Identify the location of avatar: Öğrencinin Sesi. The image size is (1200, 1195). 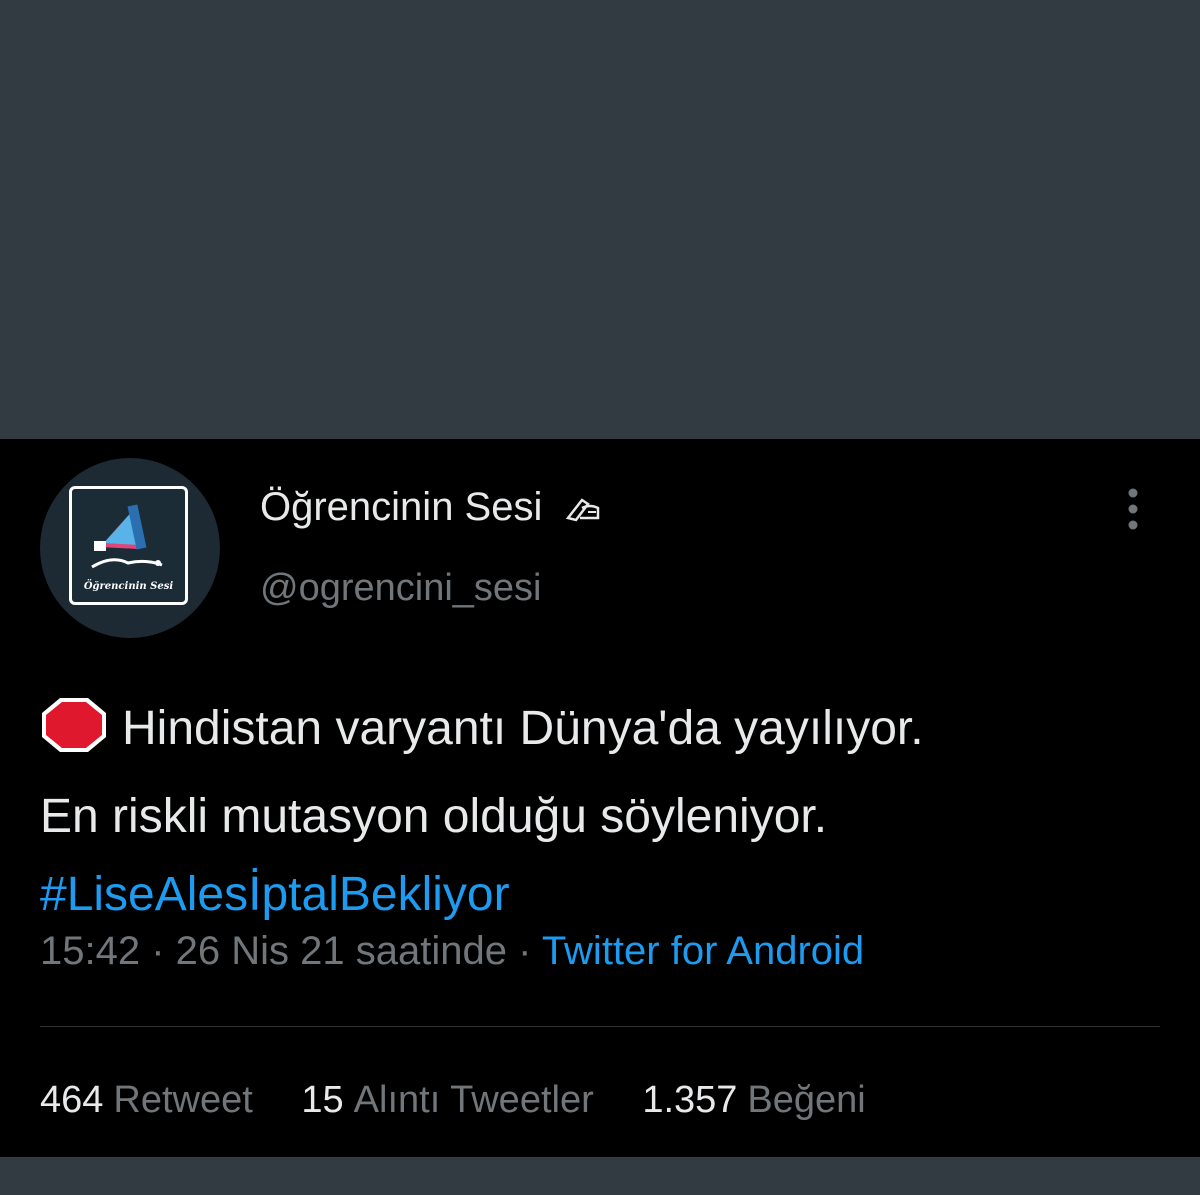
(130, 548).